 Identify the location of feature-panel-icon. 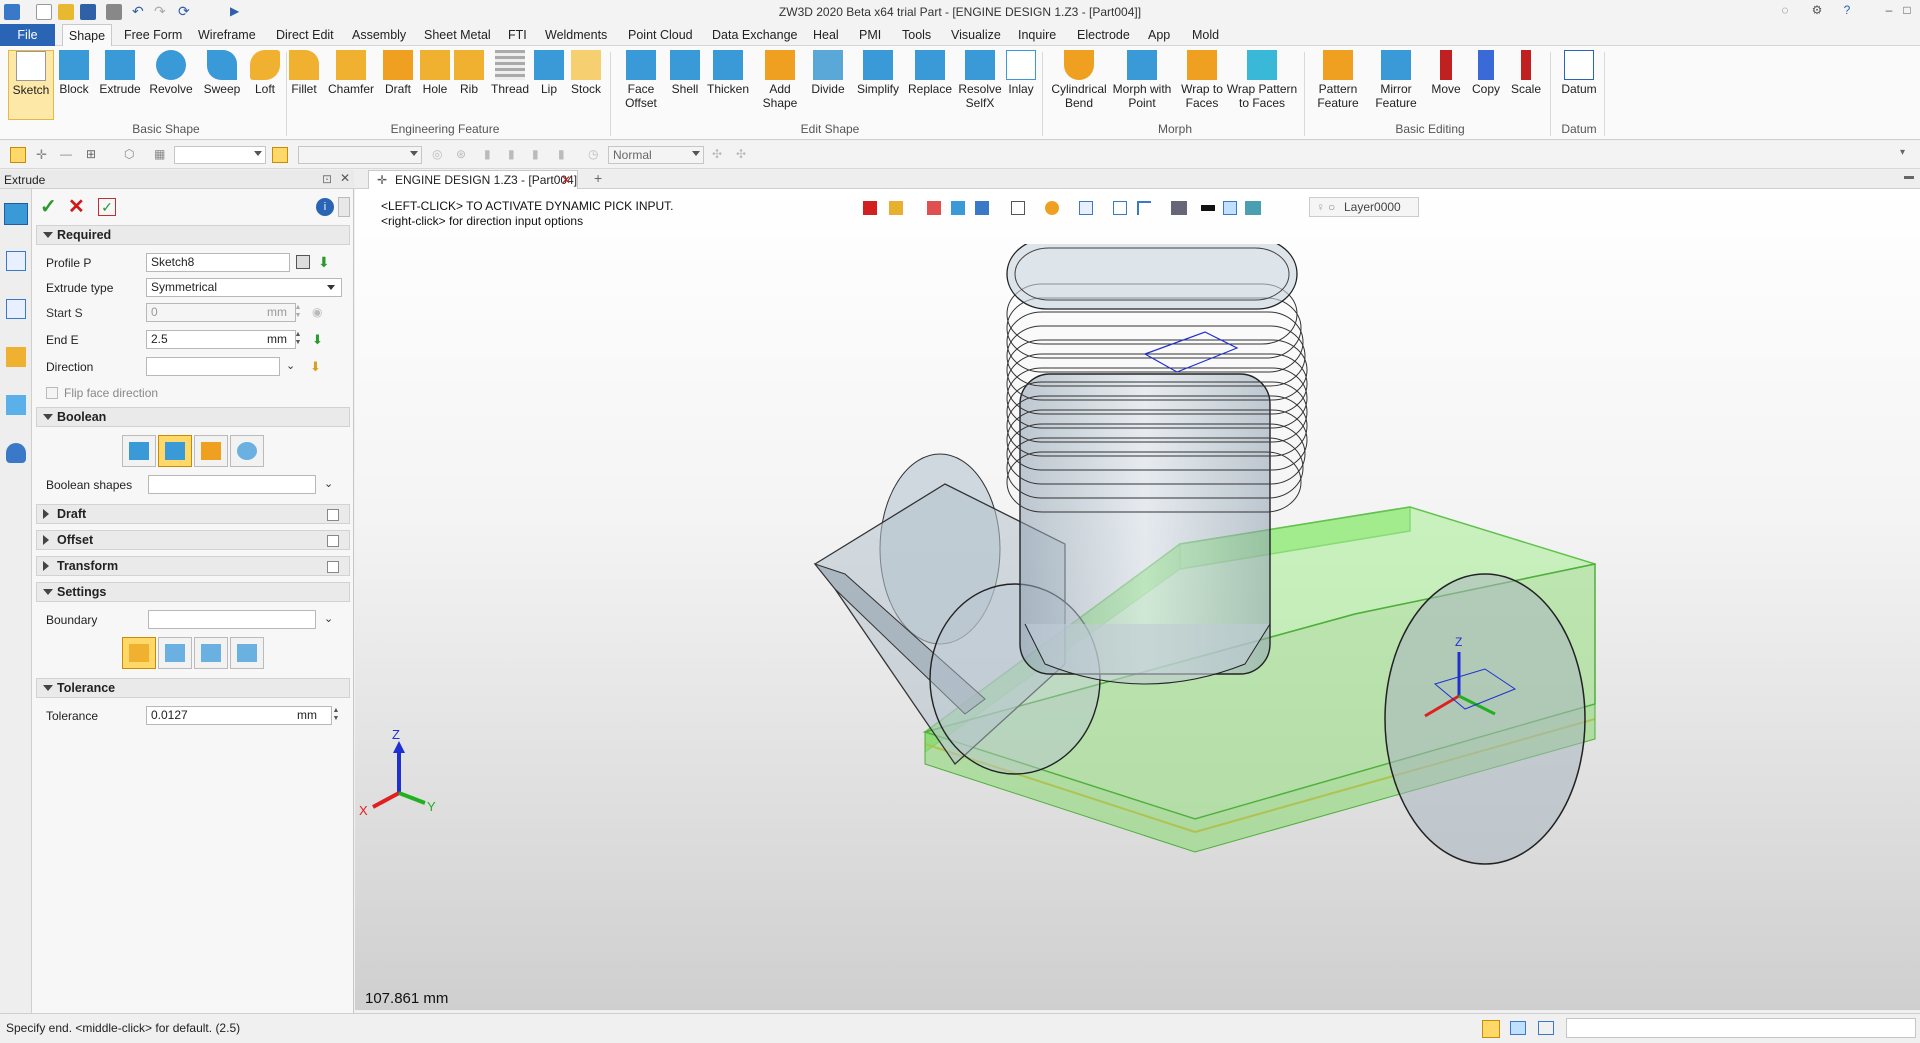
(16, 214).